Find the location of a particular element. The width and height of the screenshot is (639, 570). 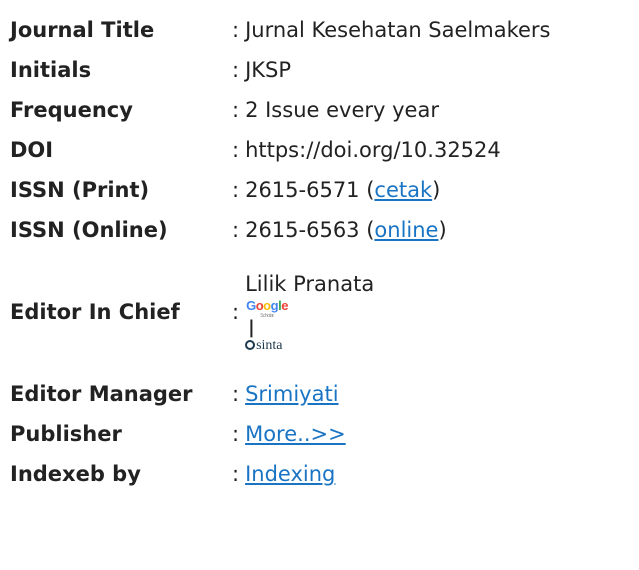

row-frequency: Frequency : 2 Issue every year is located at coordinates (280, 110).